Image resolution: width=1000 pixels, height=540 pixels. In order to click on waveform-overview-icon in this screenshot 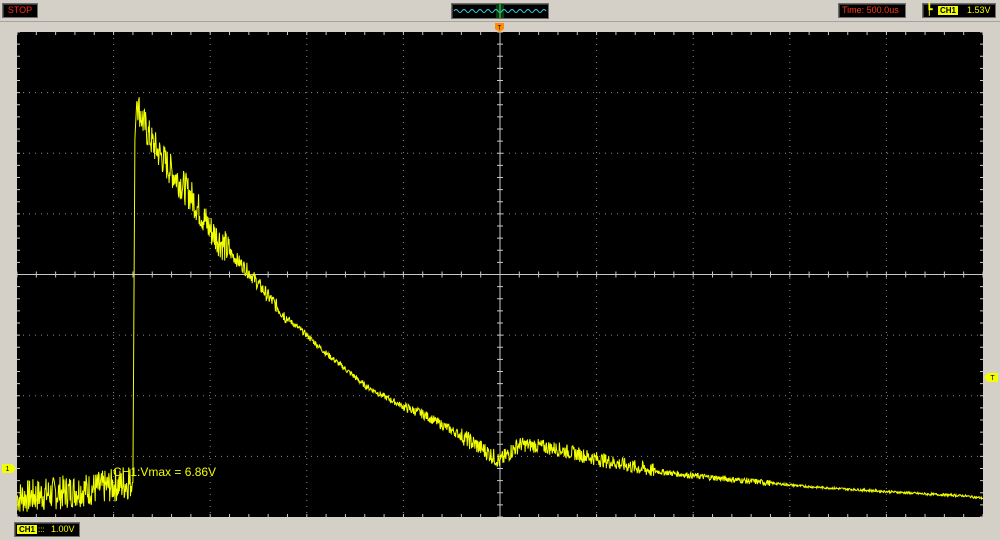, I will do `click(500, 11)`.